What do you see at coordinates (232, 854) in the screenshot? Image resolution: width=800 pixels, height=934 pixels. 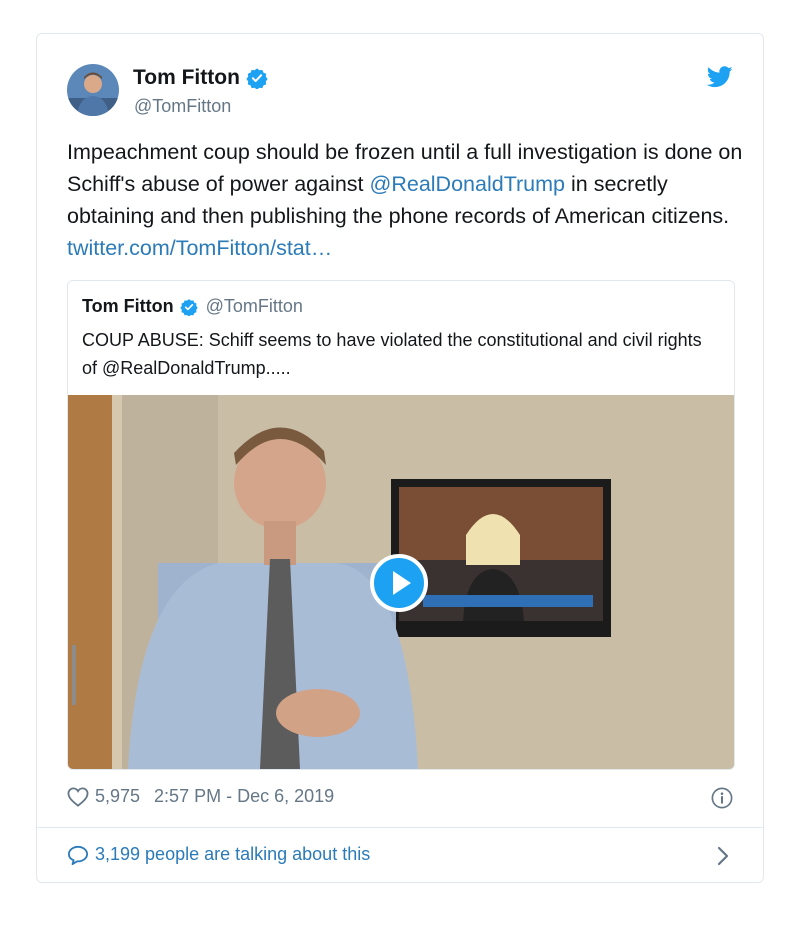 I see `talking-count: 3,199 people are talking about this` at bounding box center [232, 854].